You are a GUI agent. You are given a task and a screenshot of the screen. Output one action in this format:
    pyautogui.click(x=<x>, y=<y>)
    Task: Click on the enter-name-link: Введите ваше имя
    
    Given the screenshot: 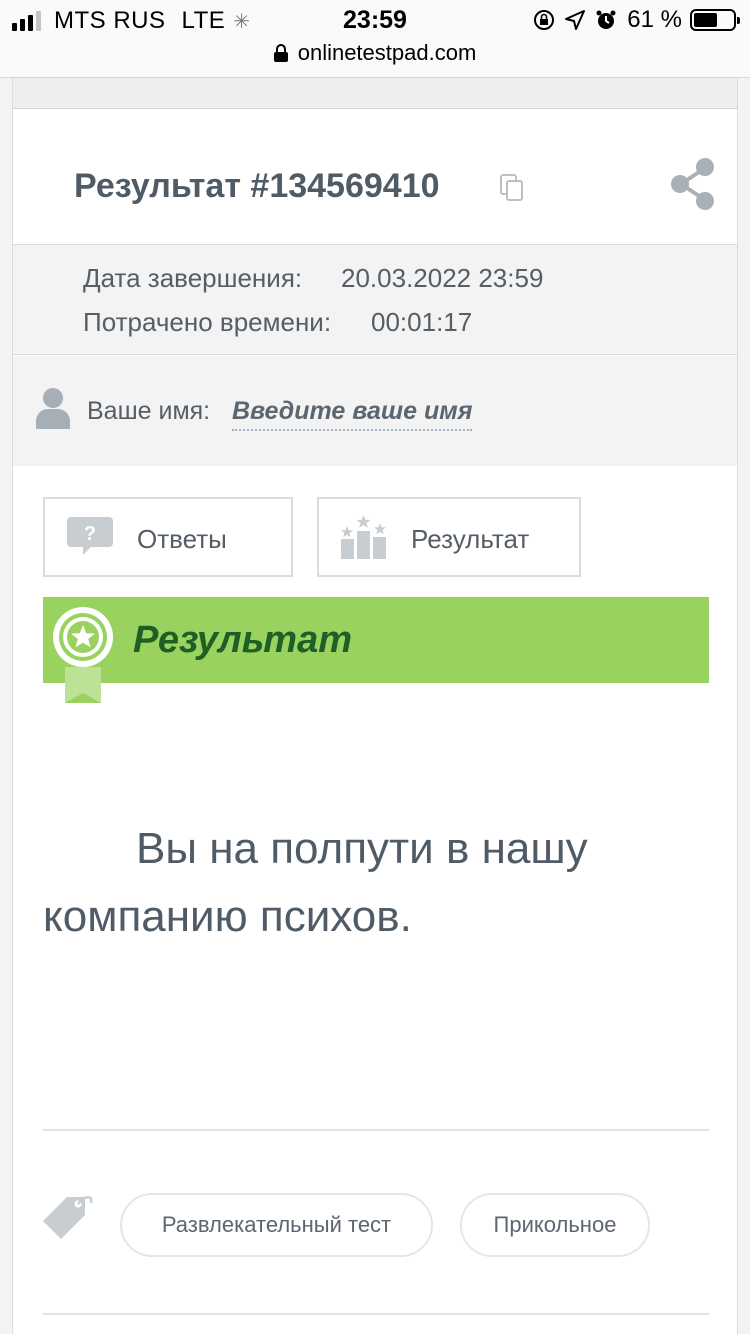 What is the action you would take?
    pyautogui.click(x=352, y=414)
    